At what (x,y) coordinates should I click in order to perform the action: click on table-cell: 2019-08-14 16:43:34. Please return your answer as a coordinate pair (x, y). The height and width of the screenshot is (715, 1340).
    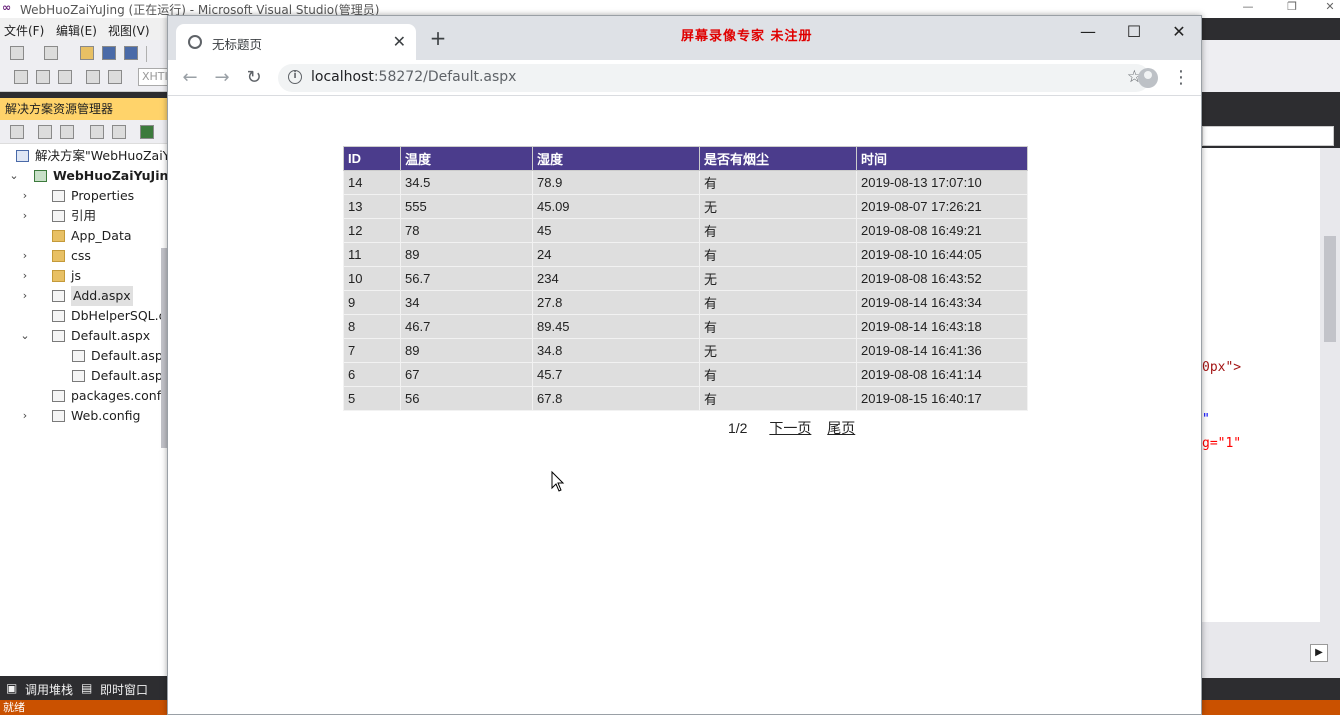
    Looking at the image, I should click on (942, 302).